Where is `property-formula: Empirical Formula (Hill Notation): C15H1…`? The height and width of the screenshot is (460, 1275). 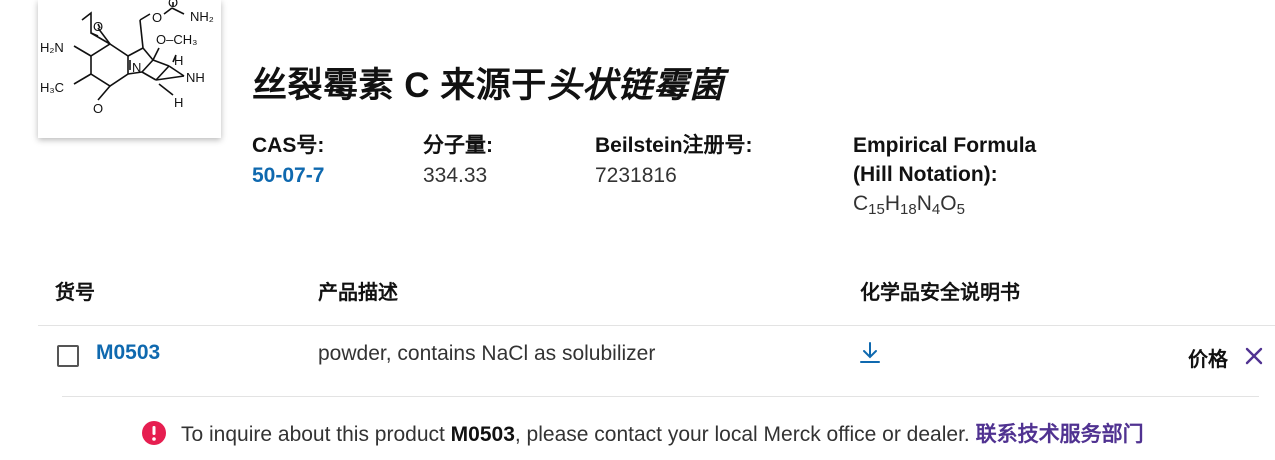 property-formula: Empirical Formula (Hill Notation): C15H1… is located at coordinates (944, 174).